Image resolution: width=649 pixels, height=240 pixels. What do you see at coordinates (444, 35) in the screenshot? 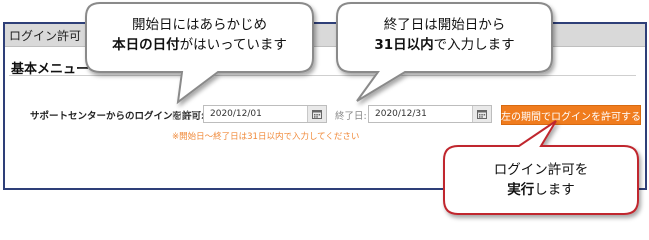
I see `end-callout-text: 終了日は開始日から 31日以内で入力します` at bounding box center [444, 35].